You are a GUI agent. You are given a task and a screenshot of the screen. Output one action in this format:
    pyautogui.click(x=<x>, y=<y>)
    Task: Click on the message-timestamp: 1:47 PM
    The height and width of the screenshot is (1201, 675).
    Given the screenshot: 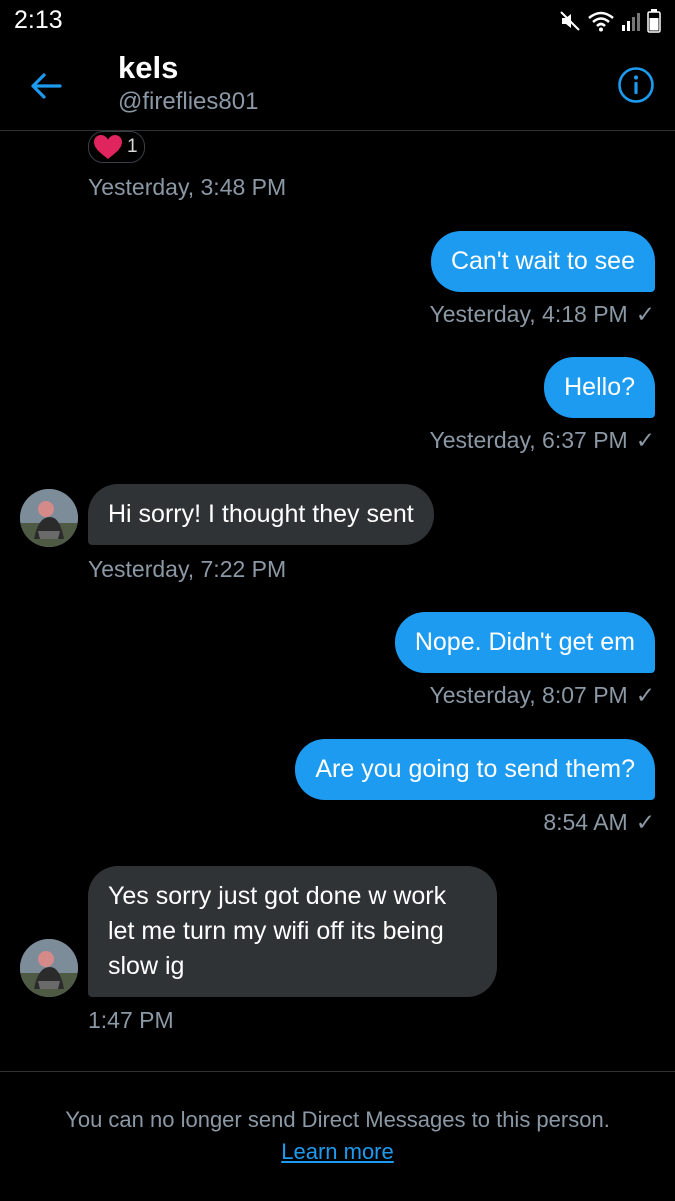 What is the action you would take?
    pyautogui.click(x=131, y=1020)
    